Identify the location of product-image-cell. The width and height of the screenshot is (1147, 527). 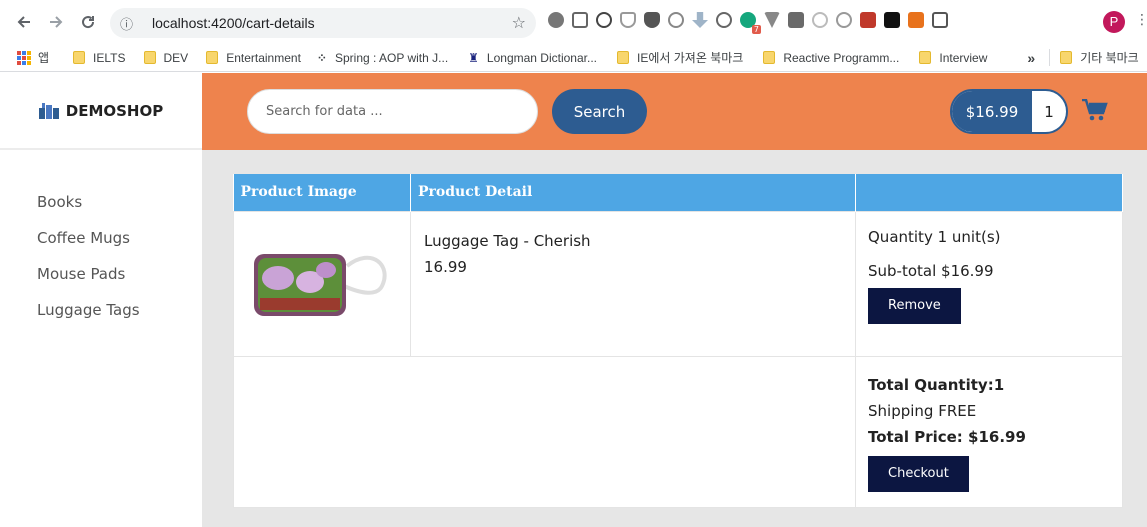
(322, 283).